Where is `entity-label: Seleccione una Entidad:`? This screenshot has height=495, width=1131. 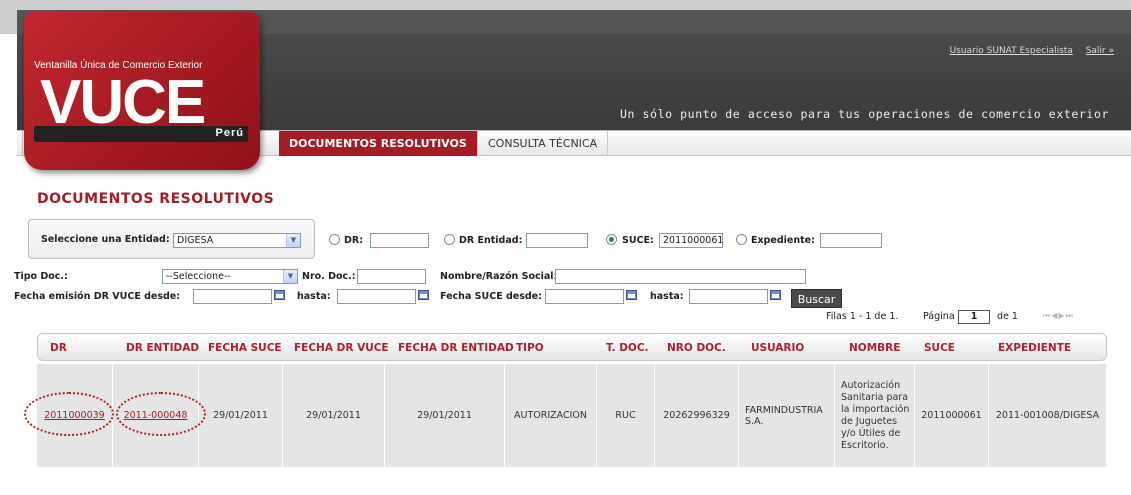
entity-label: Seleccione una Entidad: is located at coordinates (105, 239).